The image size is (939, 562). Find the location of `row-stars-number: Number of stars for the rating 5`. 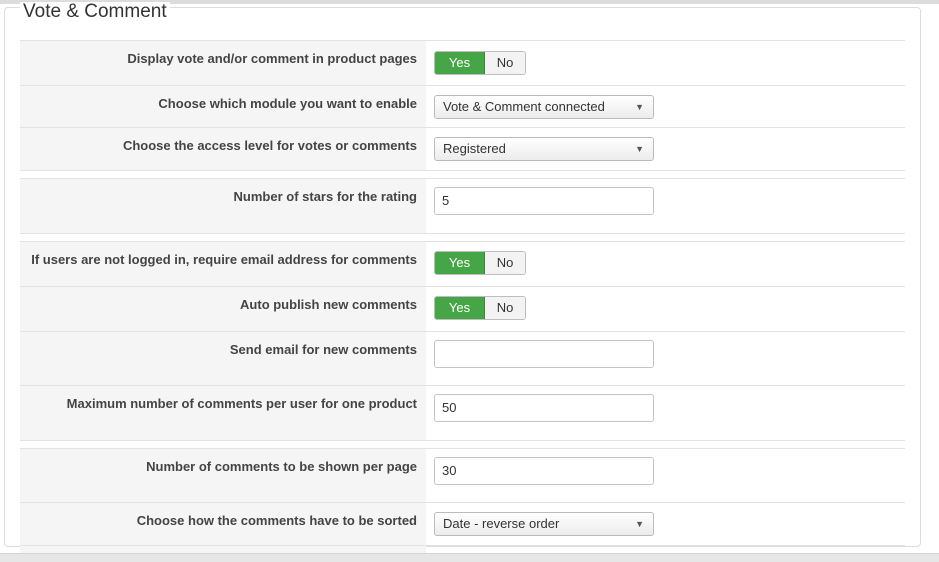

row-stars-number: Number of stars for the rating 5 is located at coordinates (462, 205).